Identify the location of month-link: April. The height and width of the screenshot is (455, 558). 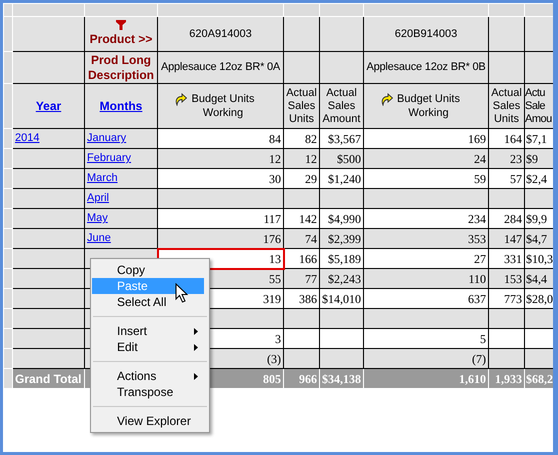
(98, 198).